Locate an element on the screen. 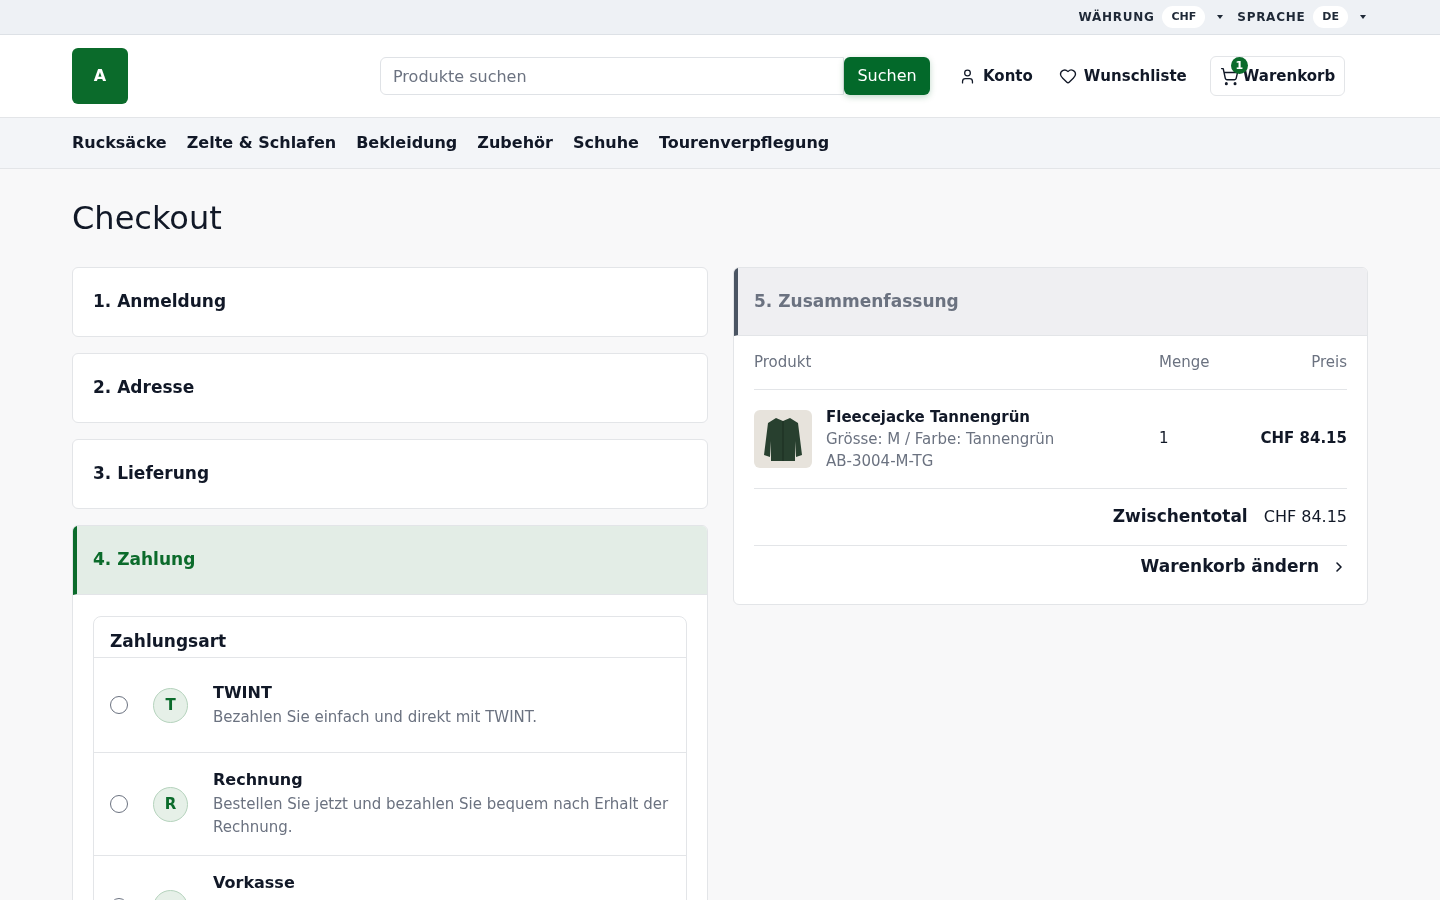 Image resolution: width=1440 pixels, height=900 pixels. payment-method-description: Bestellen Sie jetzt und bezahlen Sie bequem nach Erhalt der Rechnung. is located at coordinates (441, 816).